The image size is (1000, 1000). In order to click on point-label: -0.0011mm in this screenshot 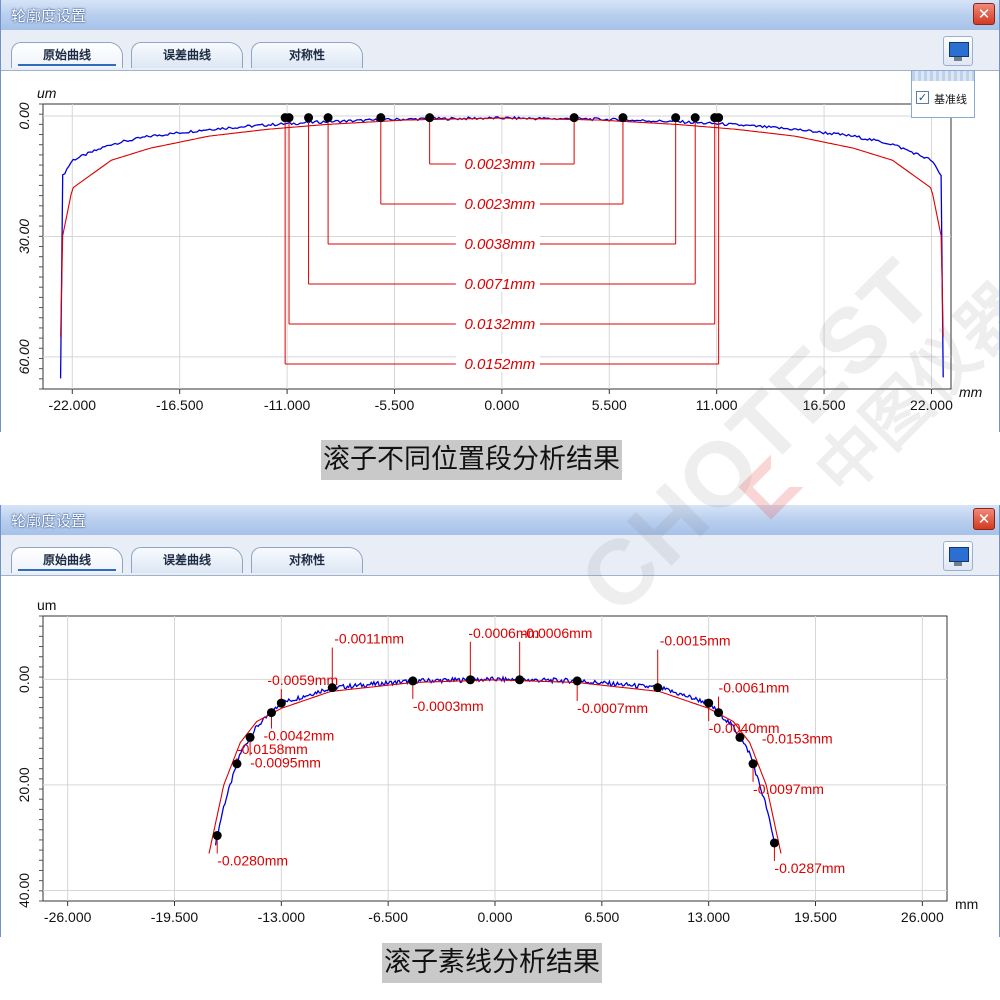, I will do `click(369, 639)`.